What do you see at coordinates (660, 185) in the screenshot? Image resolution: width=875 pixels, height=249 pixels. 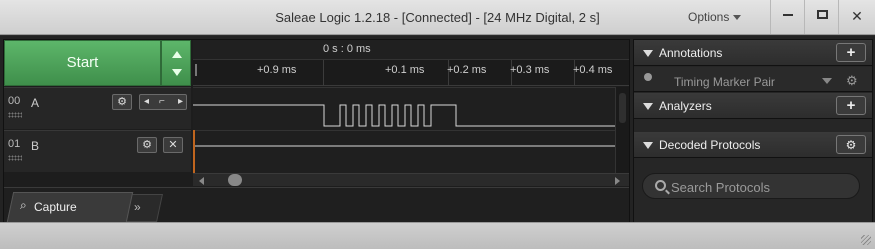 I see `search-icon` at bounding box center [660, 185].